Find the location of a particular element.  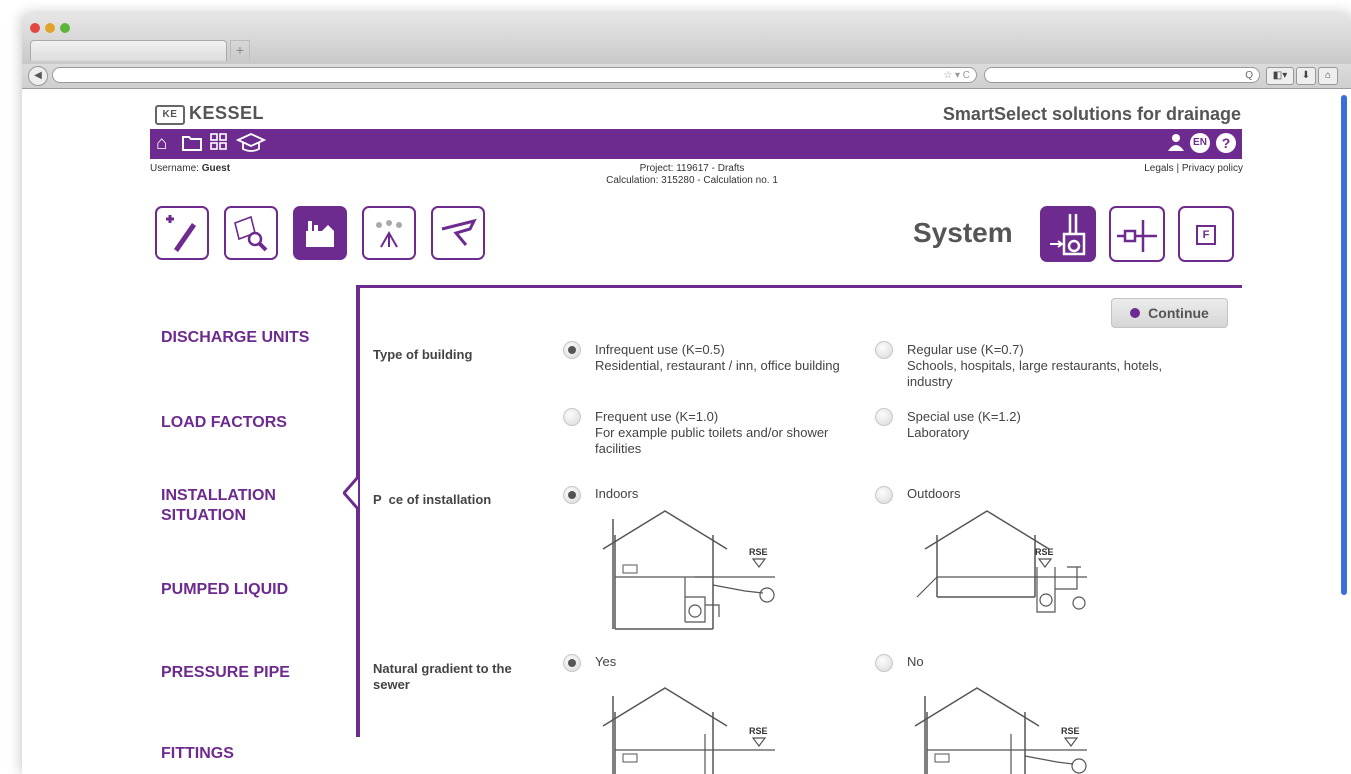

pipe-icon is located at coordinates (459, 232).